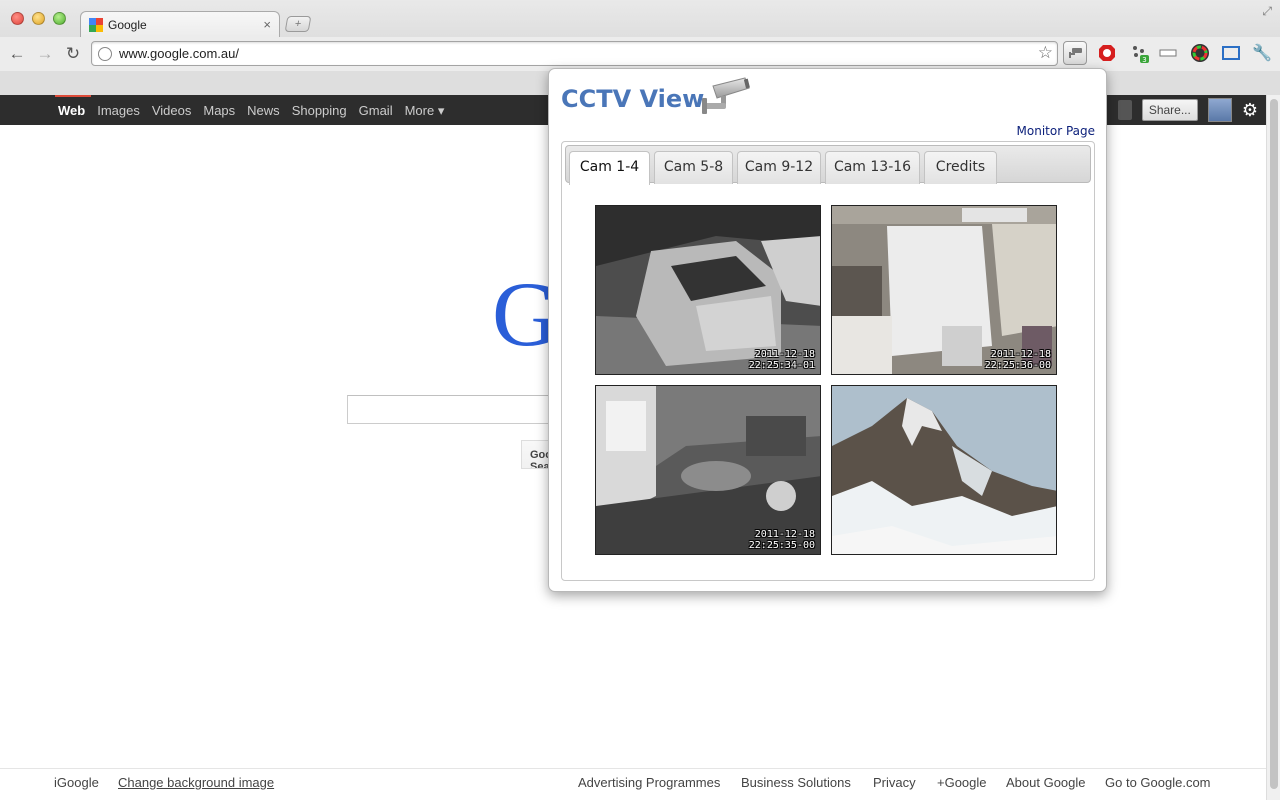  Describe the element at coordinates (298, 24) in the screenshot. I see `new-tab-button: +` at that location.